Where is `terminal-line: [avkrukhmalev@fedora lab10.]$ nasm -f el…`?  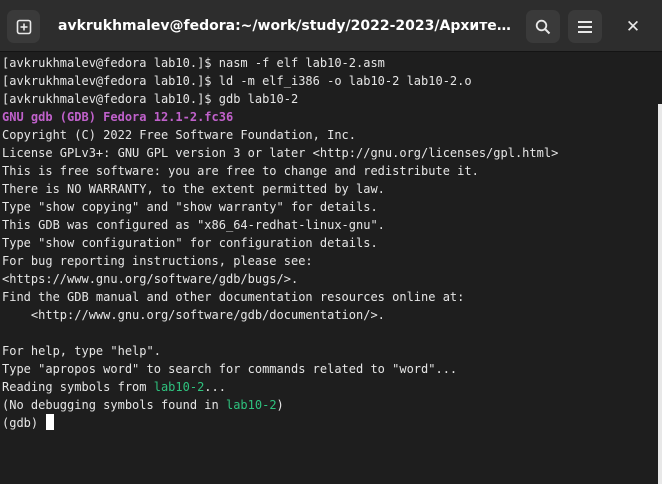
terminal-line: [avkrukhmalev@fedora lab10.]$ nasm -f el… is located at coordinates (193, 63).